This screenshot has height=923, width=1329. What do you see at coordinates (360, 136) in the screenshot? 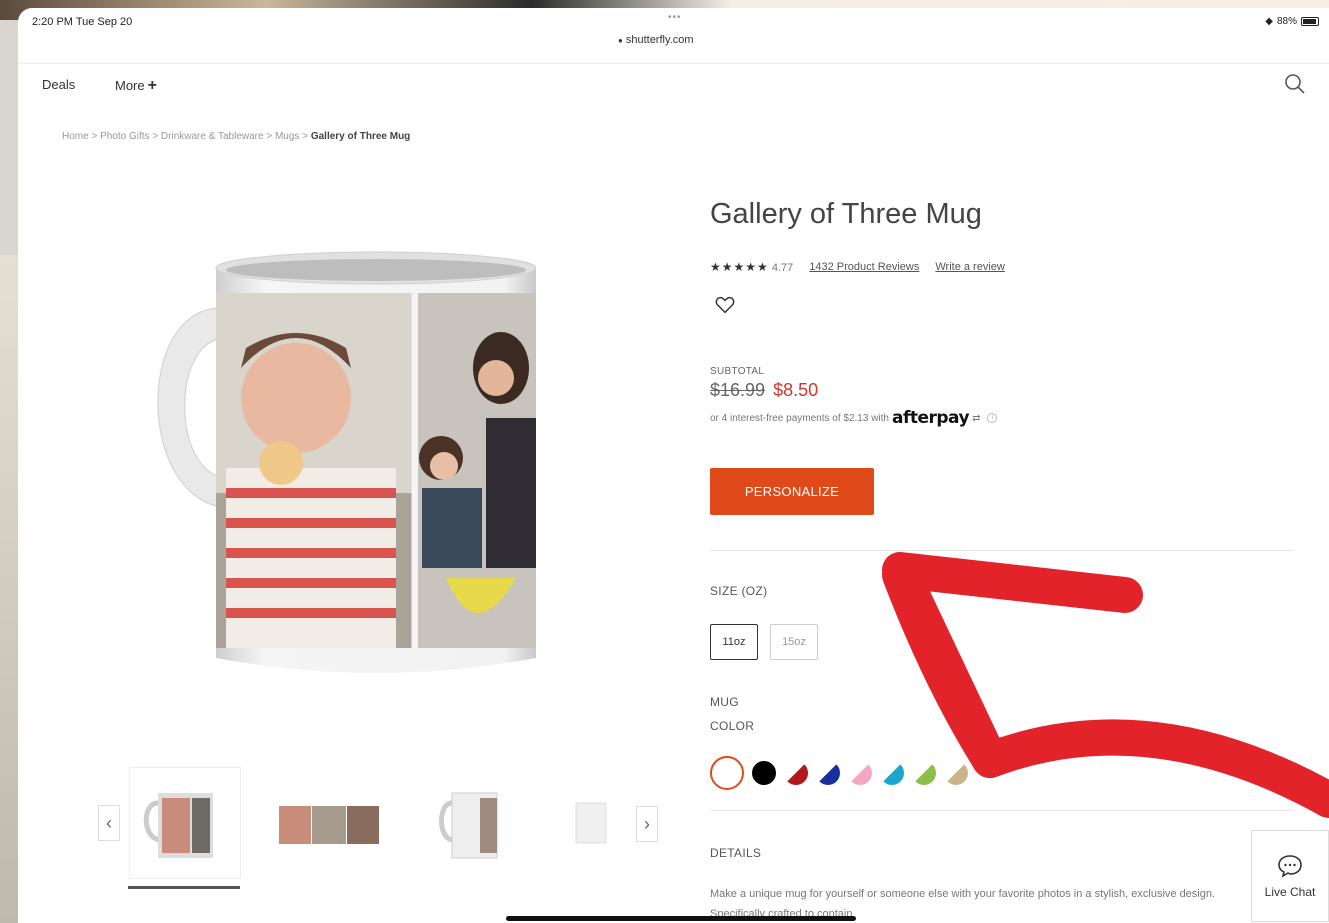
I see `breadcrumb-current: Gallery of Three Mug` at bounding box center [360, 136].